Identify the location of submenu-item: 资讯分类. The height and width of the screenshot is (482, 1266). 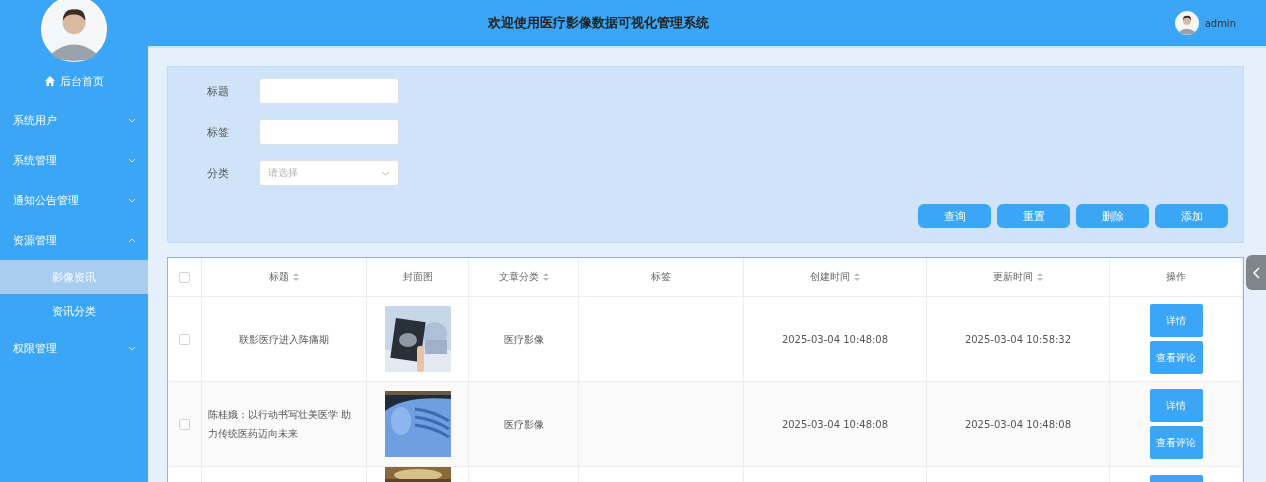
(74, 311).